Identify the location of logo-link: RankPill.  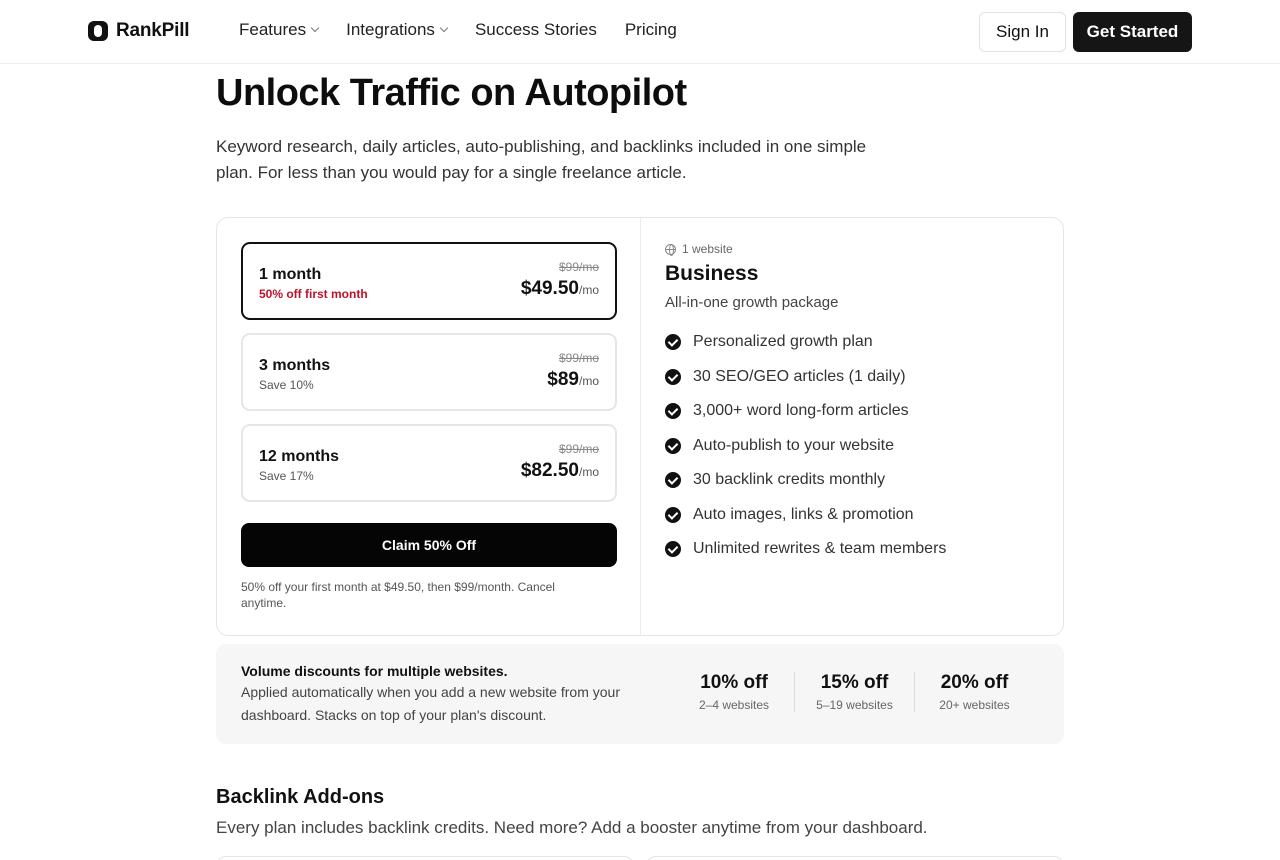
(139, 31).